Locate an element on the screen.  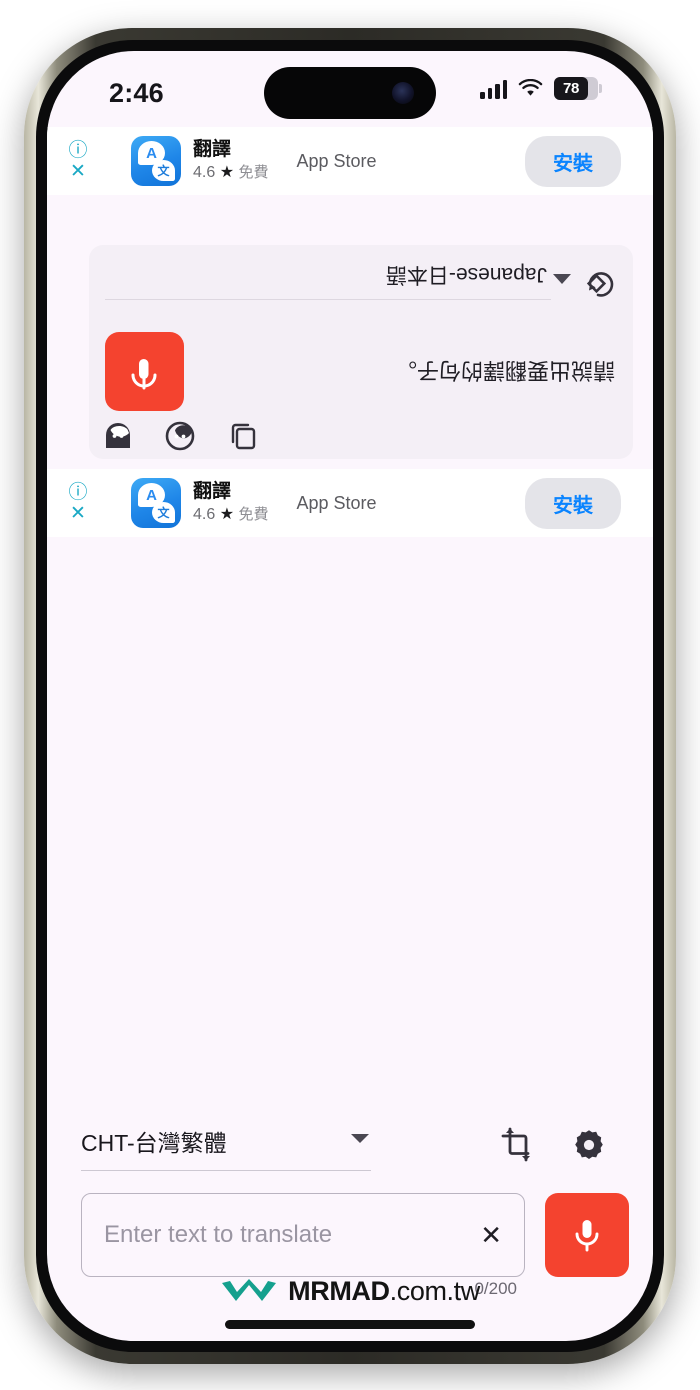
speech-face-filled-icon is located at coordinates (118, 436).